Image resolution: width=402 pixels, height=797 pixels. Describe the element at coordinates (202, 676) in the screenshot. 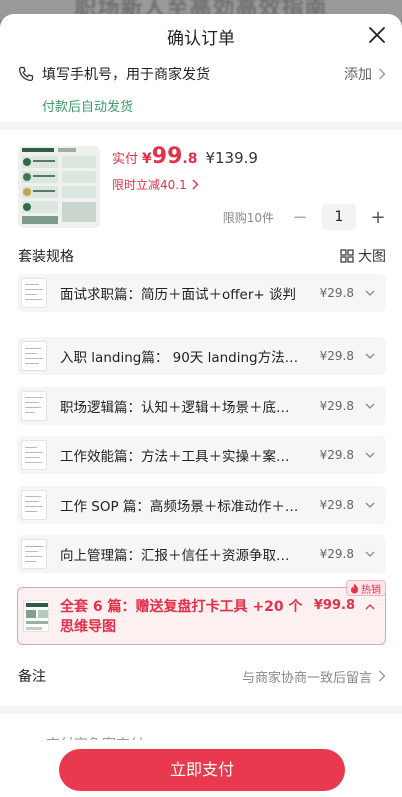

I see `remark-row: 备注 与商家协商一致后留言` at that location.